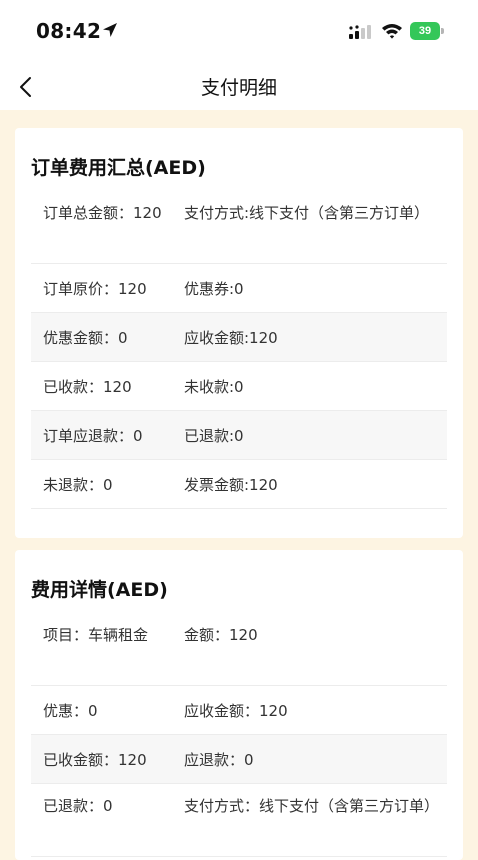  Describe the element at coordinates (236, 711) in the screenshot. I see `item-receivable: 应收金额：120` at that location.